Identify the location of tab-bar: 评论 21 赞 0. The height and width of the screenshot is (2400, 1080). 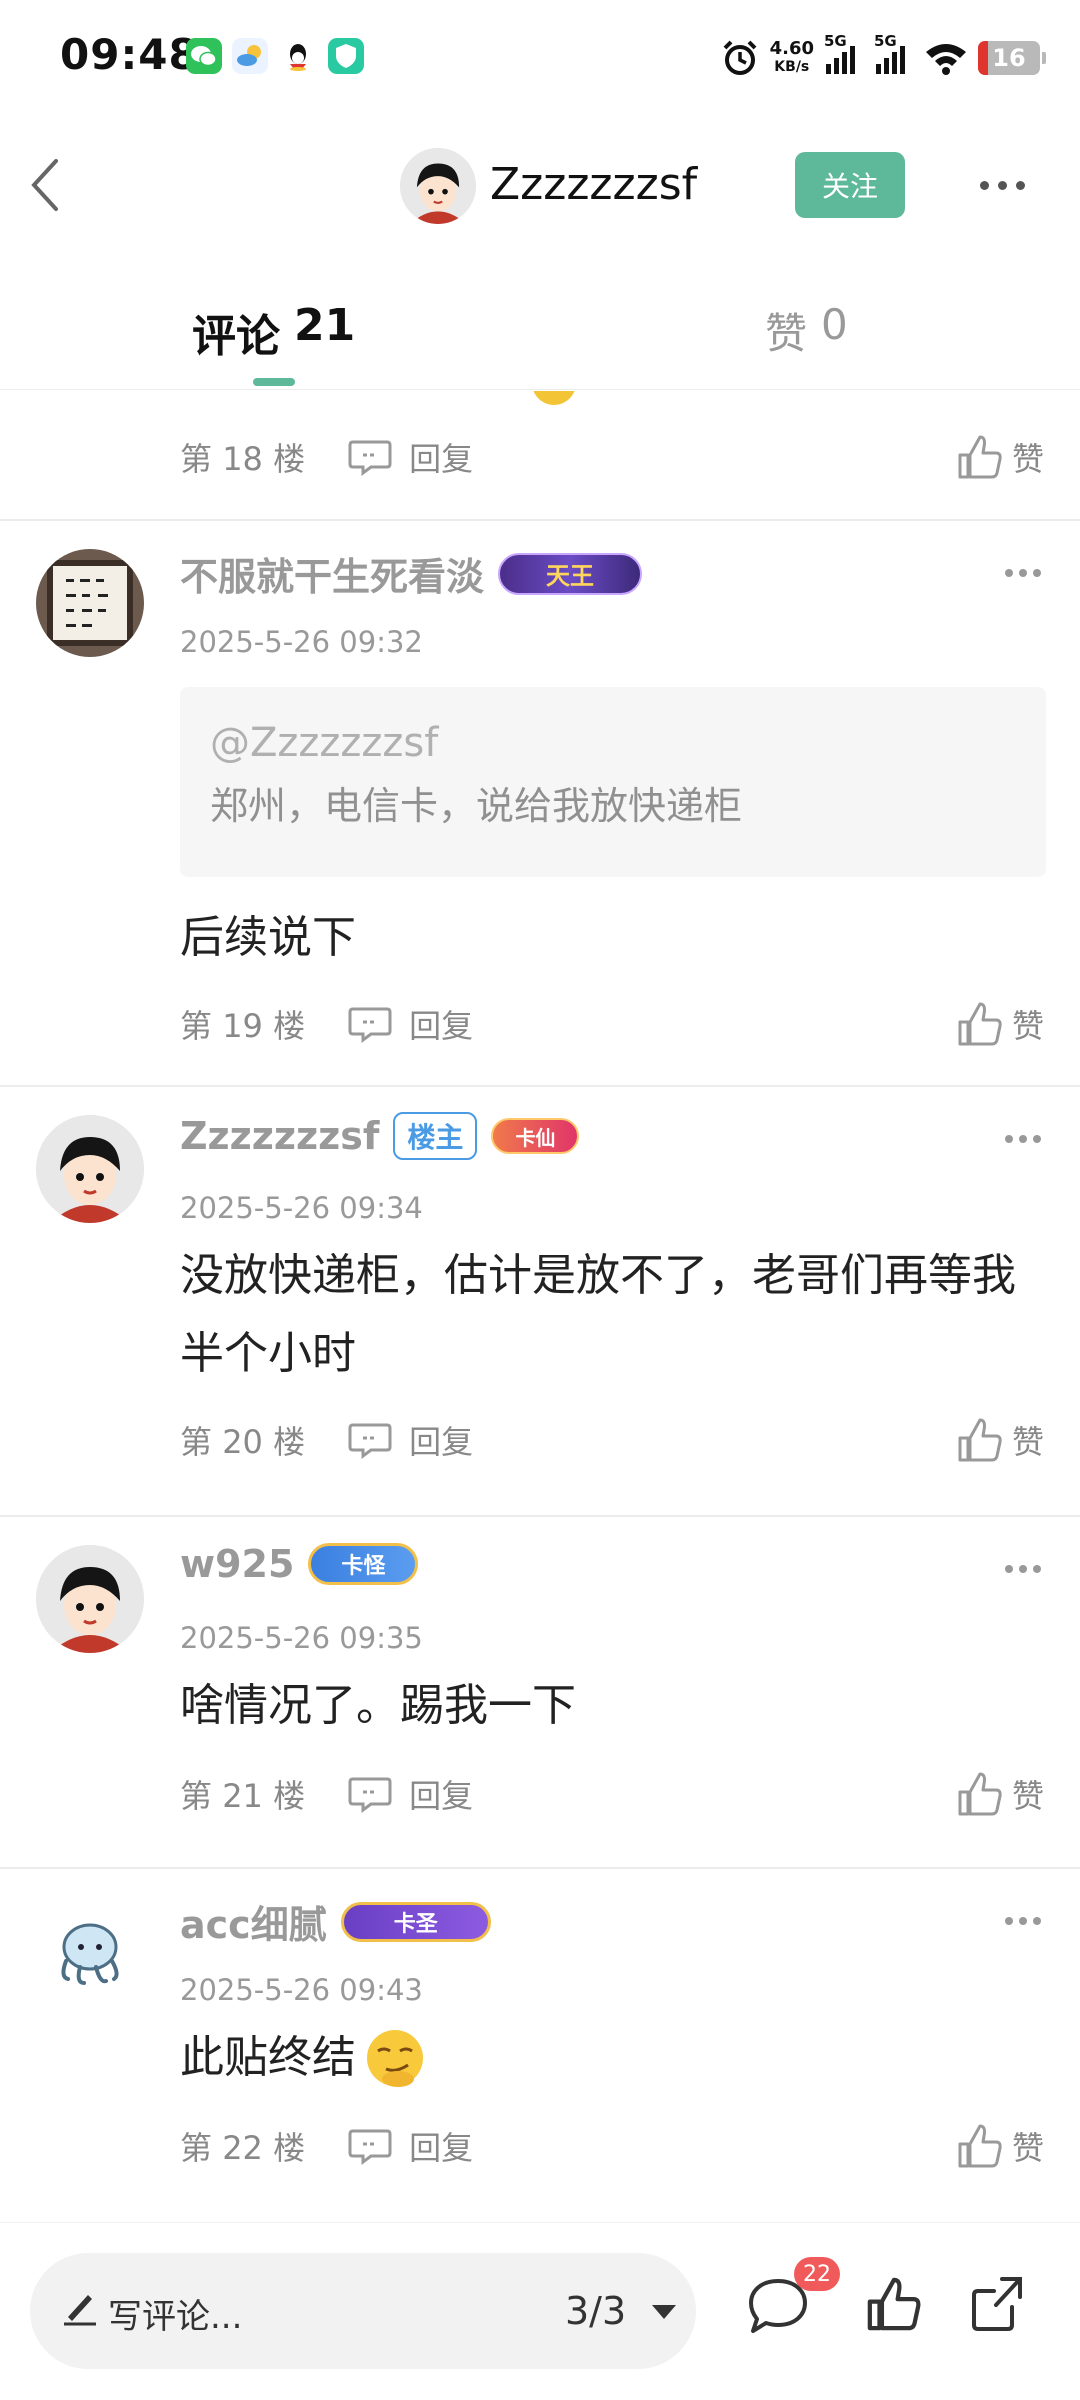
(540, 340).